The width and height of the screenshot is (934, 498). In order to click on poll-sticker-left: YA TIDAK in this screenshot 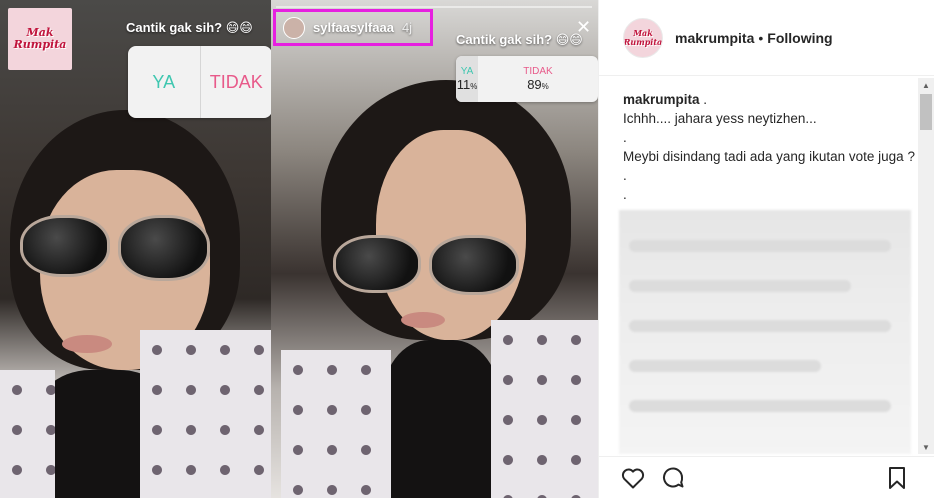, I will do `click(200, 82)`.